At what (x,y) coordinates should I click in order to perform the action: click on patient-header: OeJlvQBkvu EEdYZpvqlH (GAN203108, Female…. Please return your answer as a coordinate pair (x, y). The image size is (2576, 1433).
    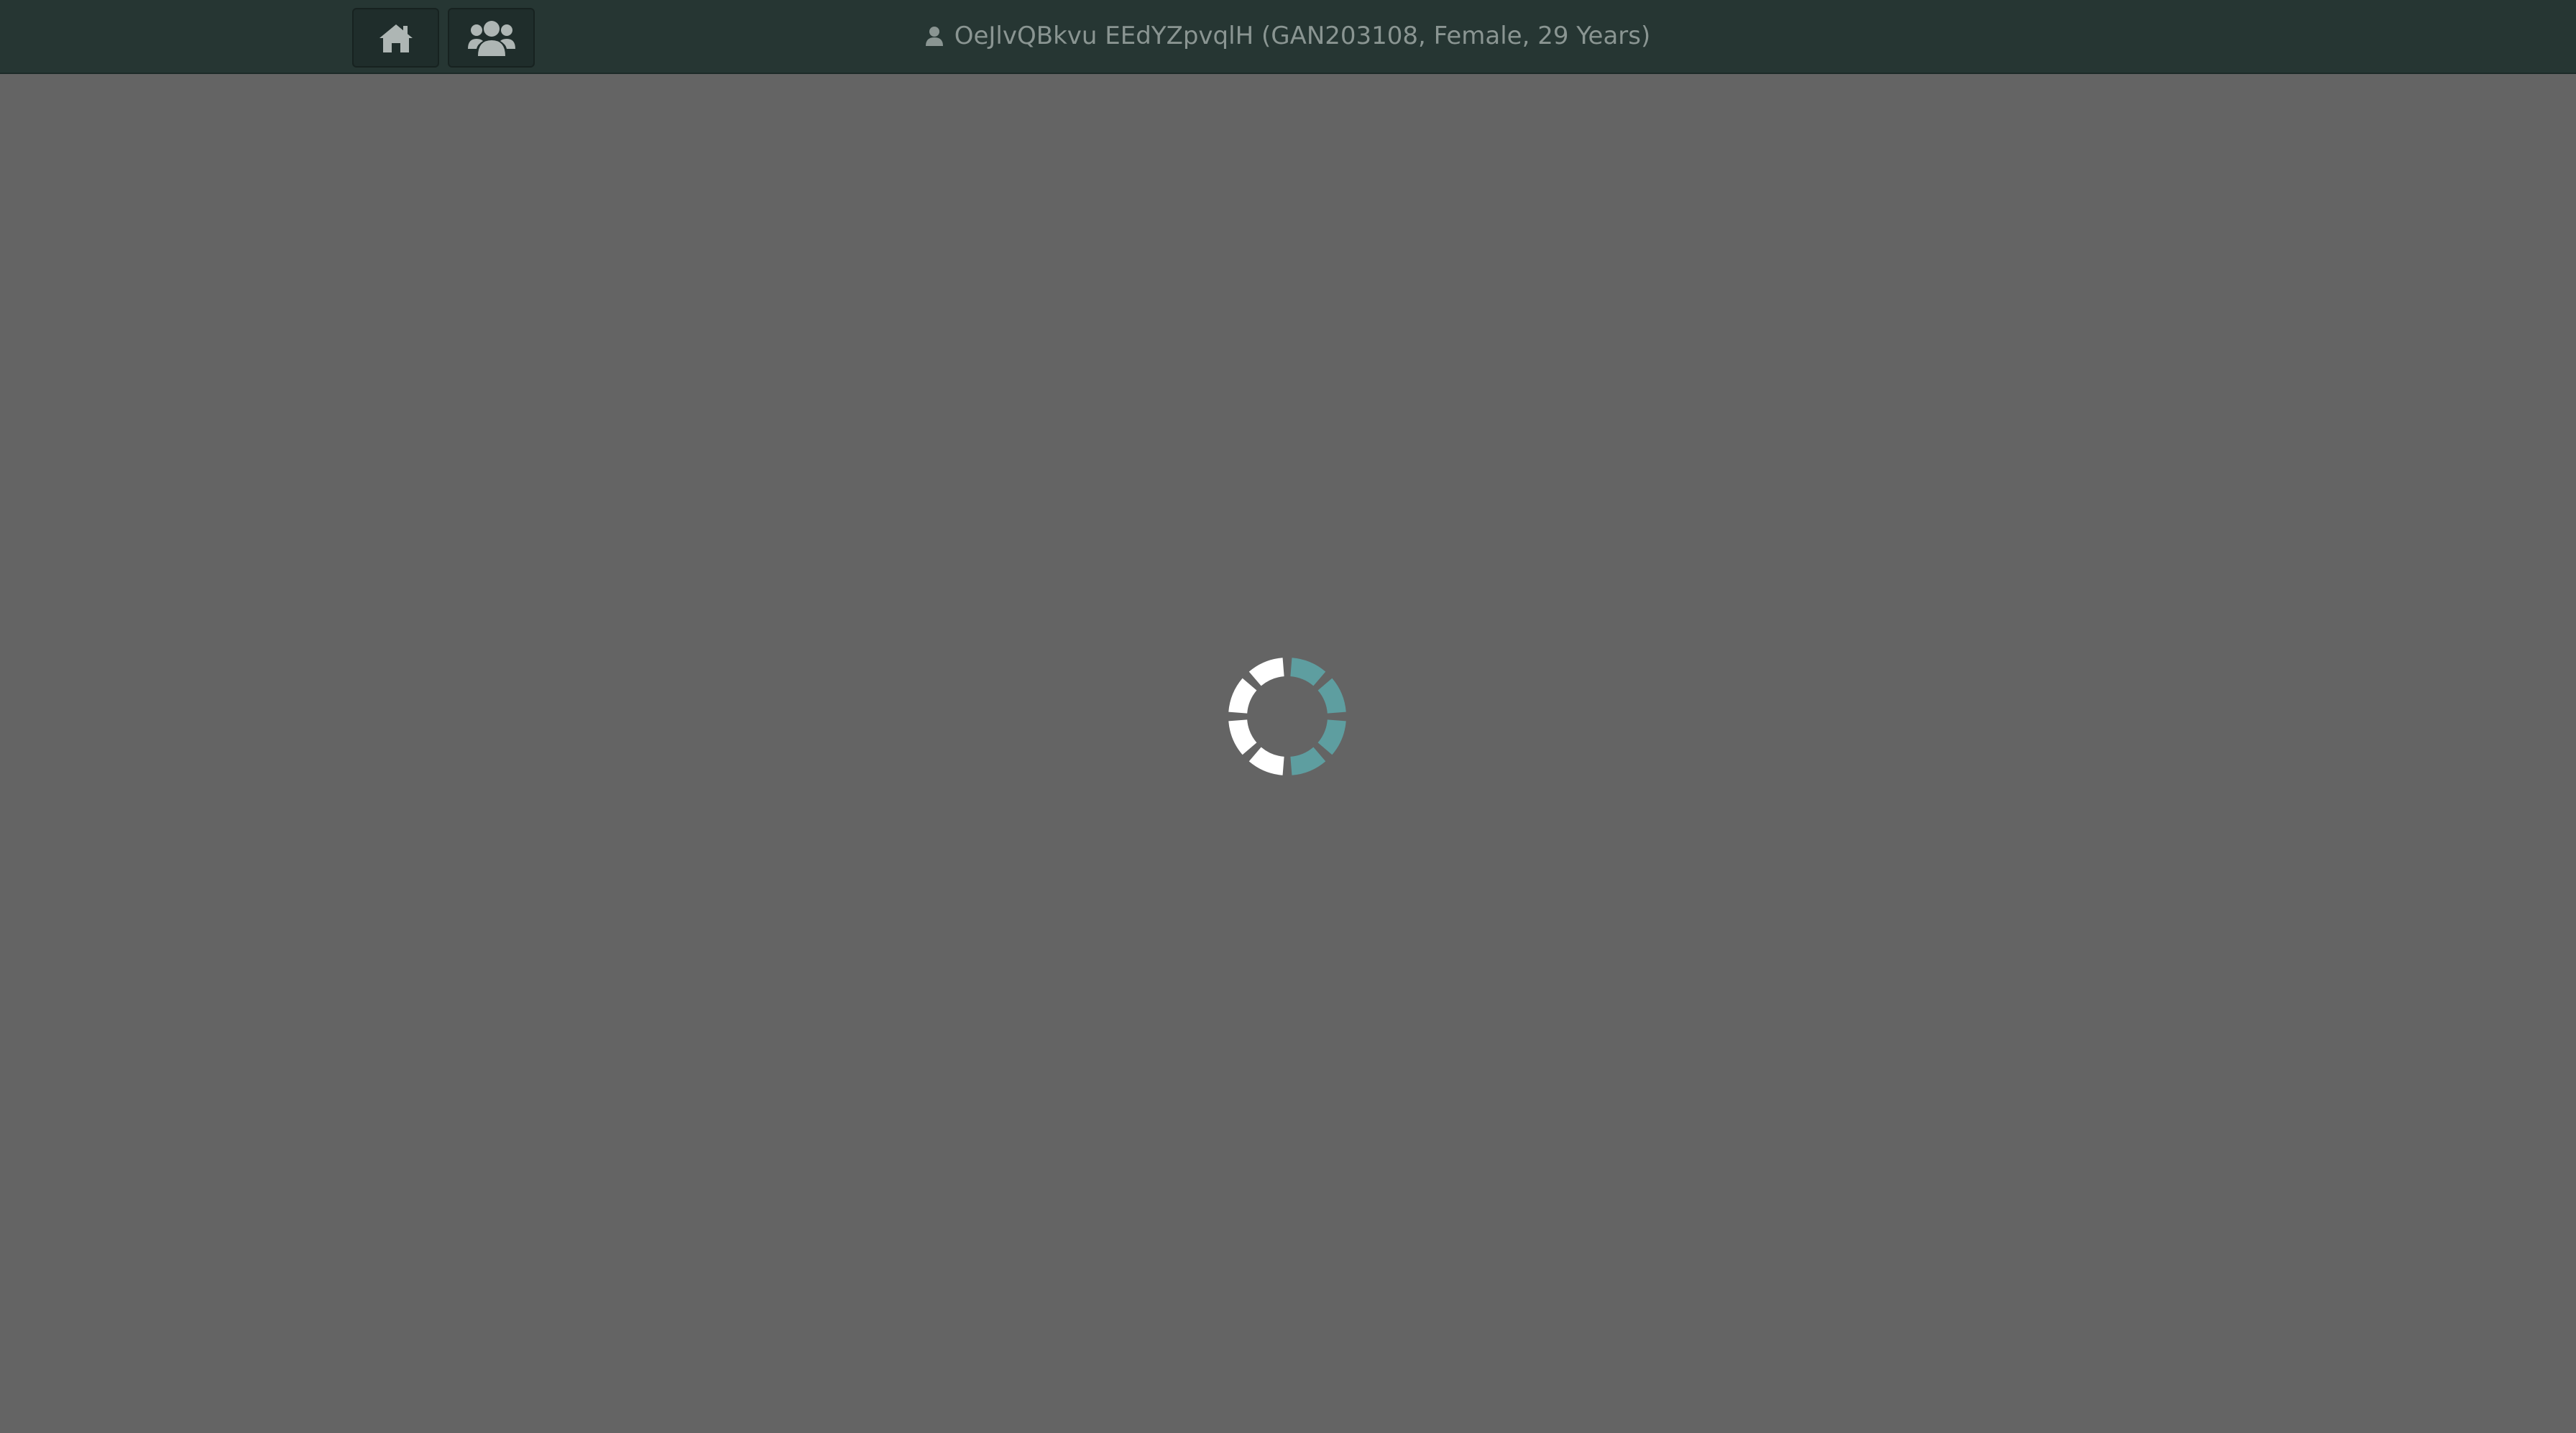
    Looking at the image, I should click on (1288, 36).